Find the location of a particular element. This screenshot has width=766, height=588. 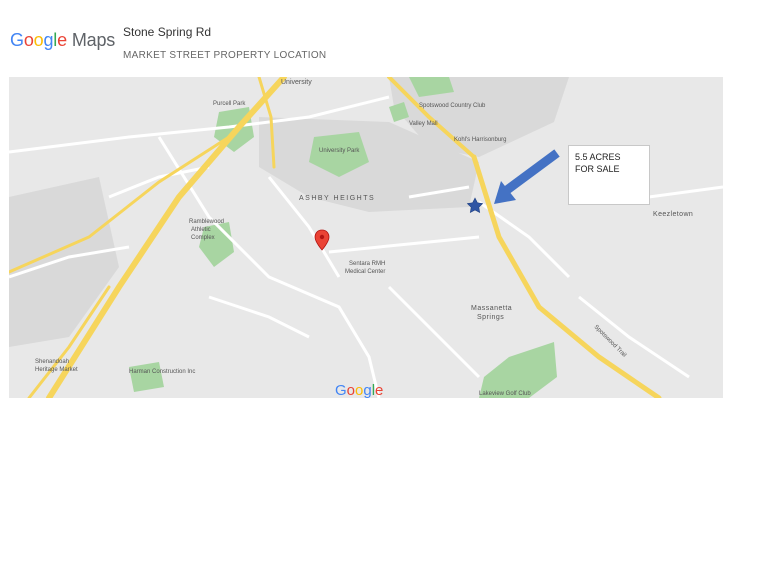

google-maps-logo: Google Maps is located at coordinates (62, 40).